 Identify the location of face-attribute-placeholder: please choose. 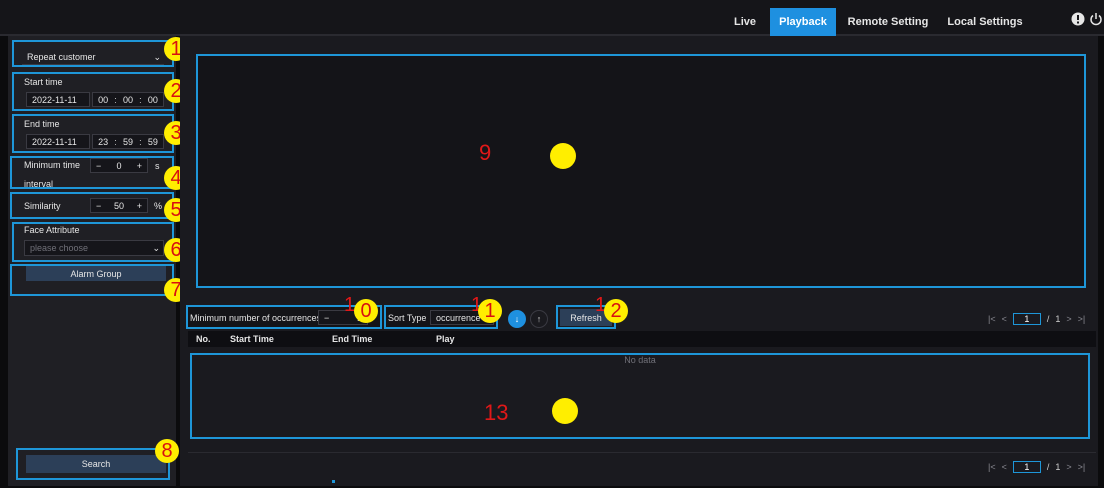
(59, 248).